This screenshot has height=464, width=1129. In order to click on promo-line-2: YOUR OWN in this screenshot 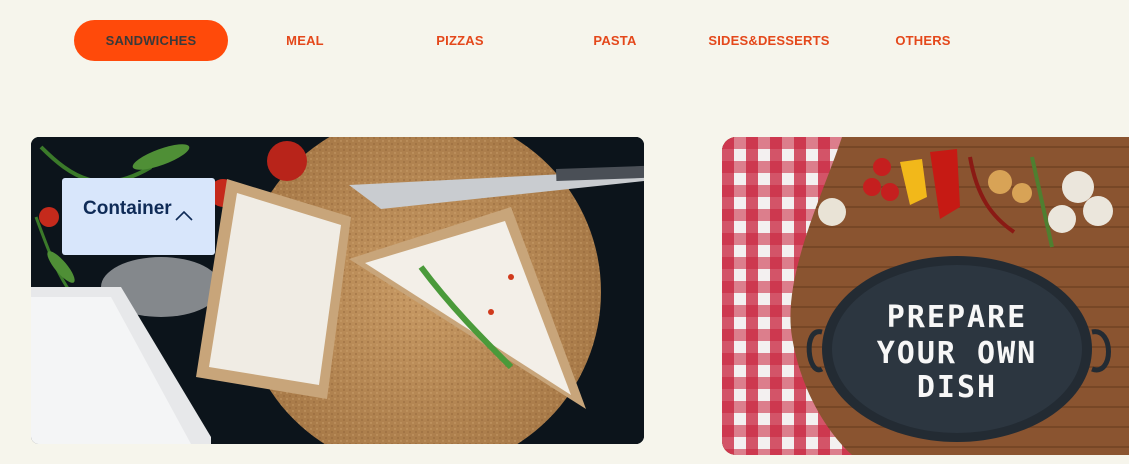, I will do `click(957, 353)`.